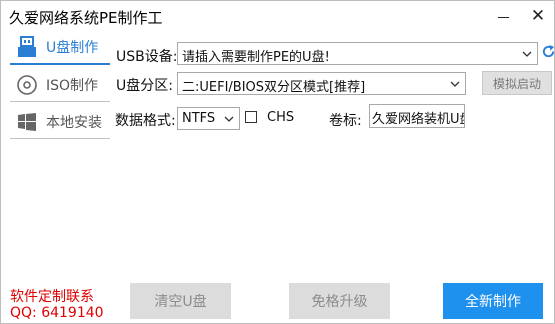  Describe the element at coordinates (86, 18) in the screenshot. I see `window-title: 久爱网络系统PE制作工` at that location.